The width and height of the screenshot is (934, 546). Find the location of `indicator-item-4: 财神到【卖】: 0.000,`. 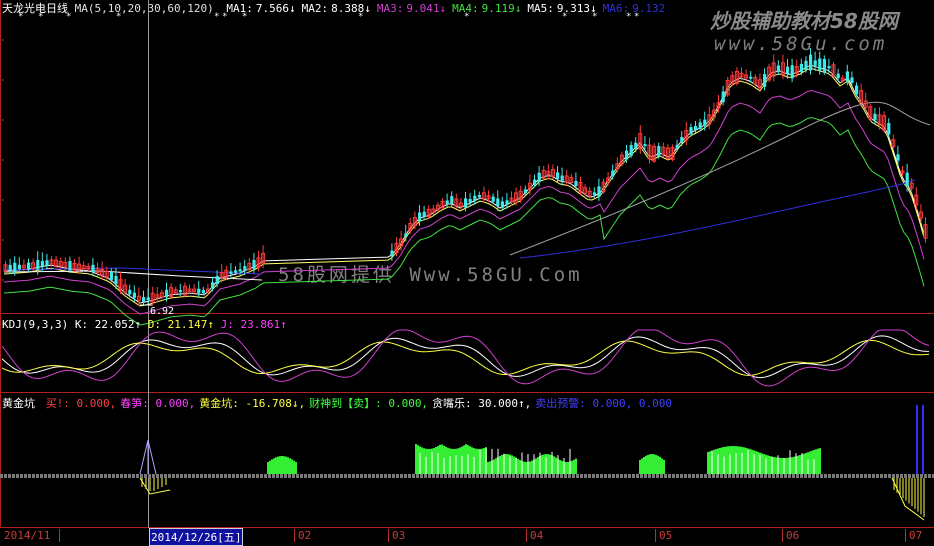

indicator-item-4: 财神到【卖】: 0.000, is located at coordinates (368, 403).